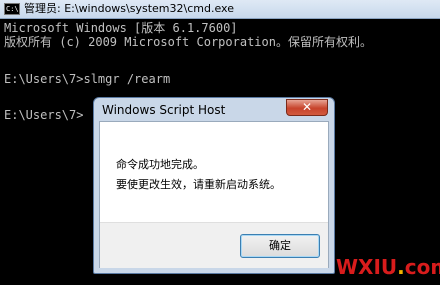 This screenshot has width=440, height=285. I want to click on ok-button: 确定, so click(280, 246).